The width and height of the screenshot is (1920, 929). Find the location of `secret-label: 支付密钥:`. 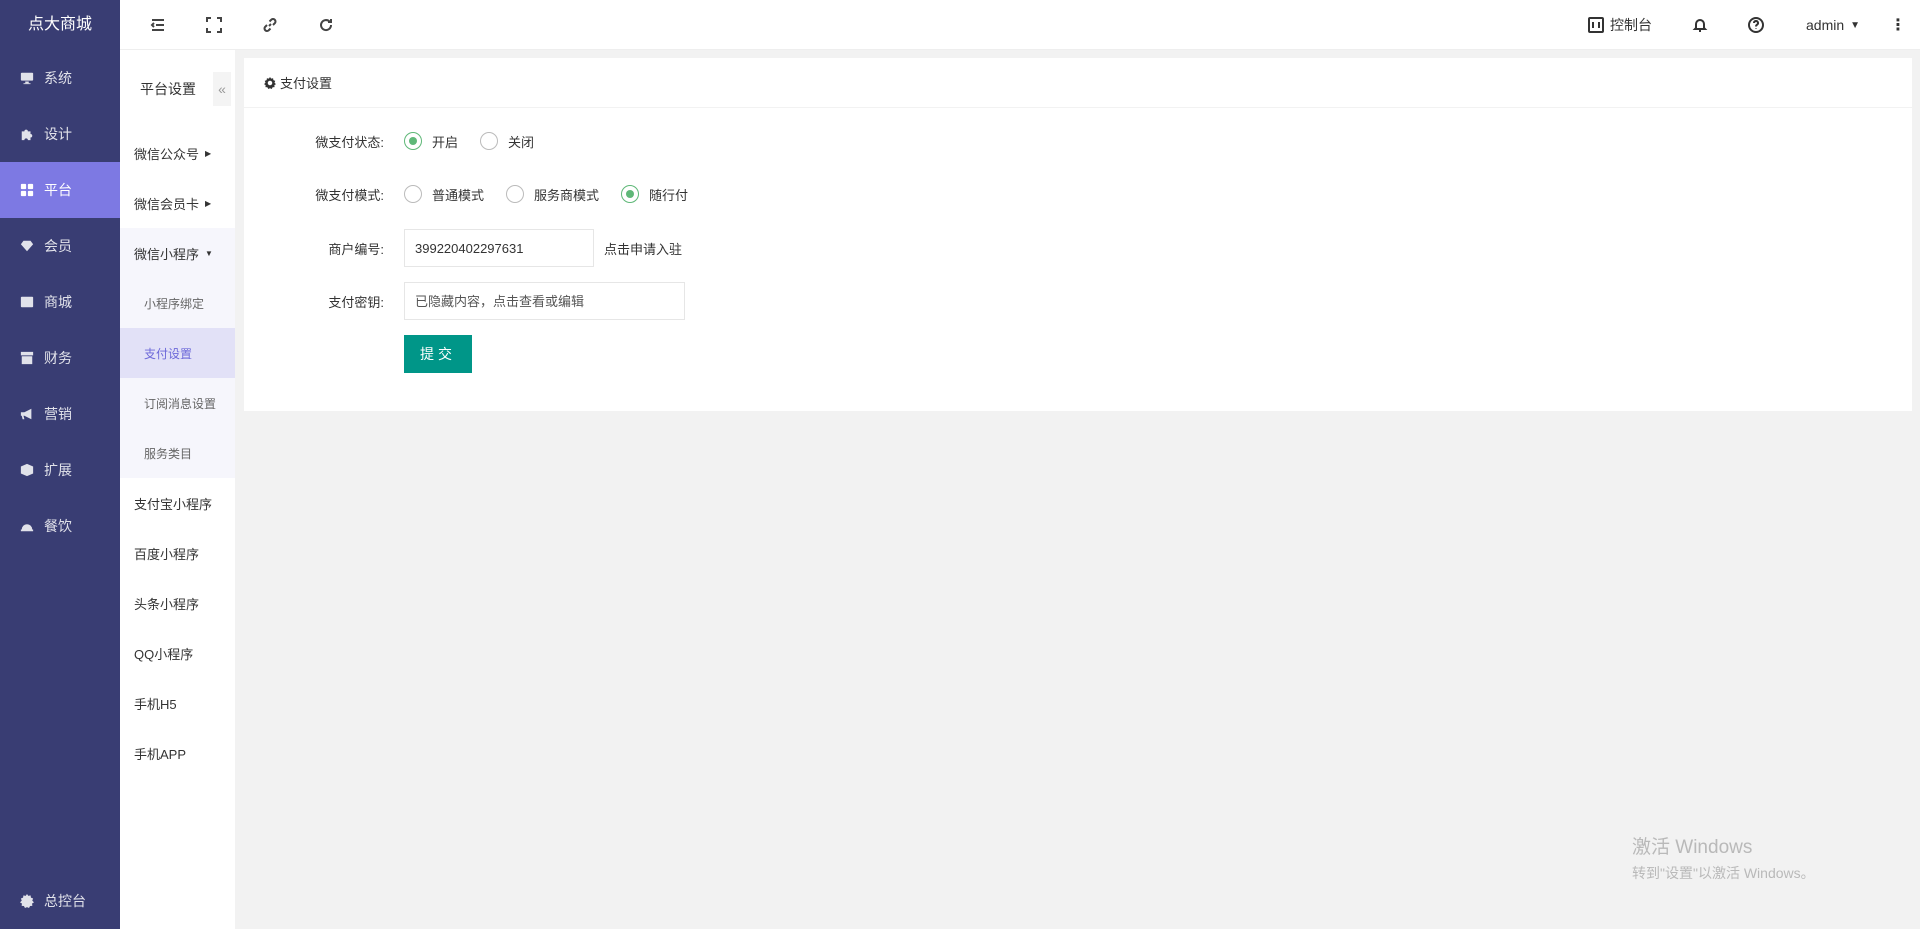

secret-label: 支付密钥: is located at coordinates (356, 302).